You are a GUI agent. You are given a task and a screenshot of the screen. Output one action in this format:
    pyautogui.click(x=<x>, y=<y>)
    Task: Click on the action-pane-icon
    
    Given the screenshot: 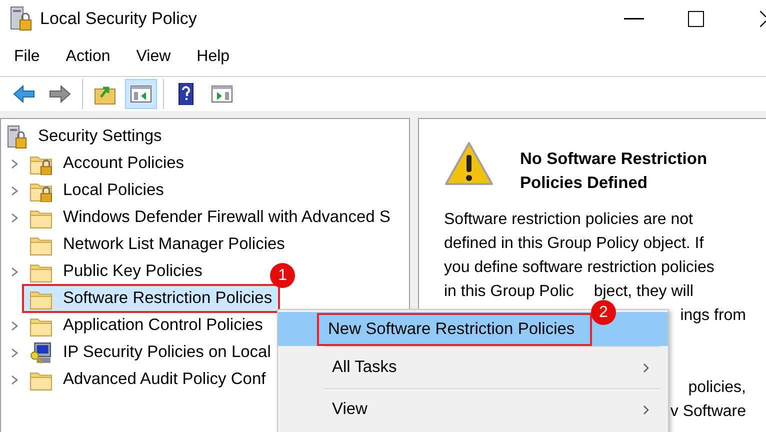 What is the action you would take?
    pyautogui.click(x=222, y=94)
    